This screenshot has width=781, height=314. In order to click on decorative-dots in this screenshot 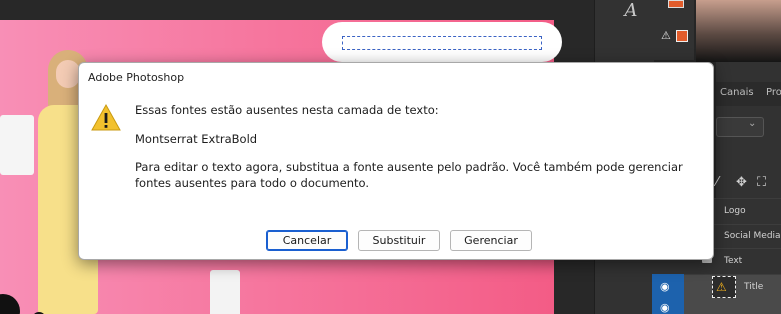, I will do `click(30, 298)`.